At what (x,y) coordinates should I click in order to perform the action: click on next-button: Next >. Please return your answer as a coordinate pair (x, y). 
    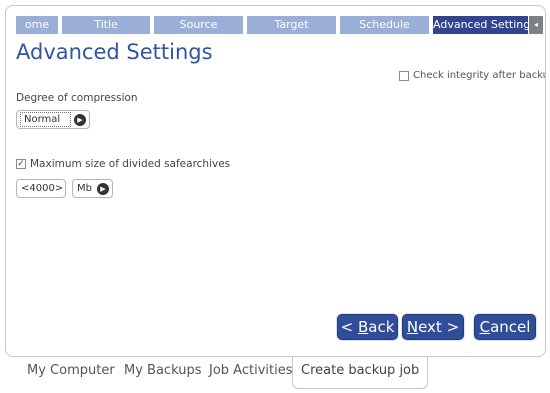
    Looking at the image, I should click on (433, 327).